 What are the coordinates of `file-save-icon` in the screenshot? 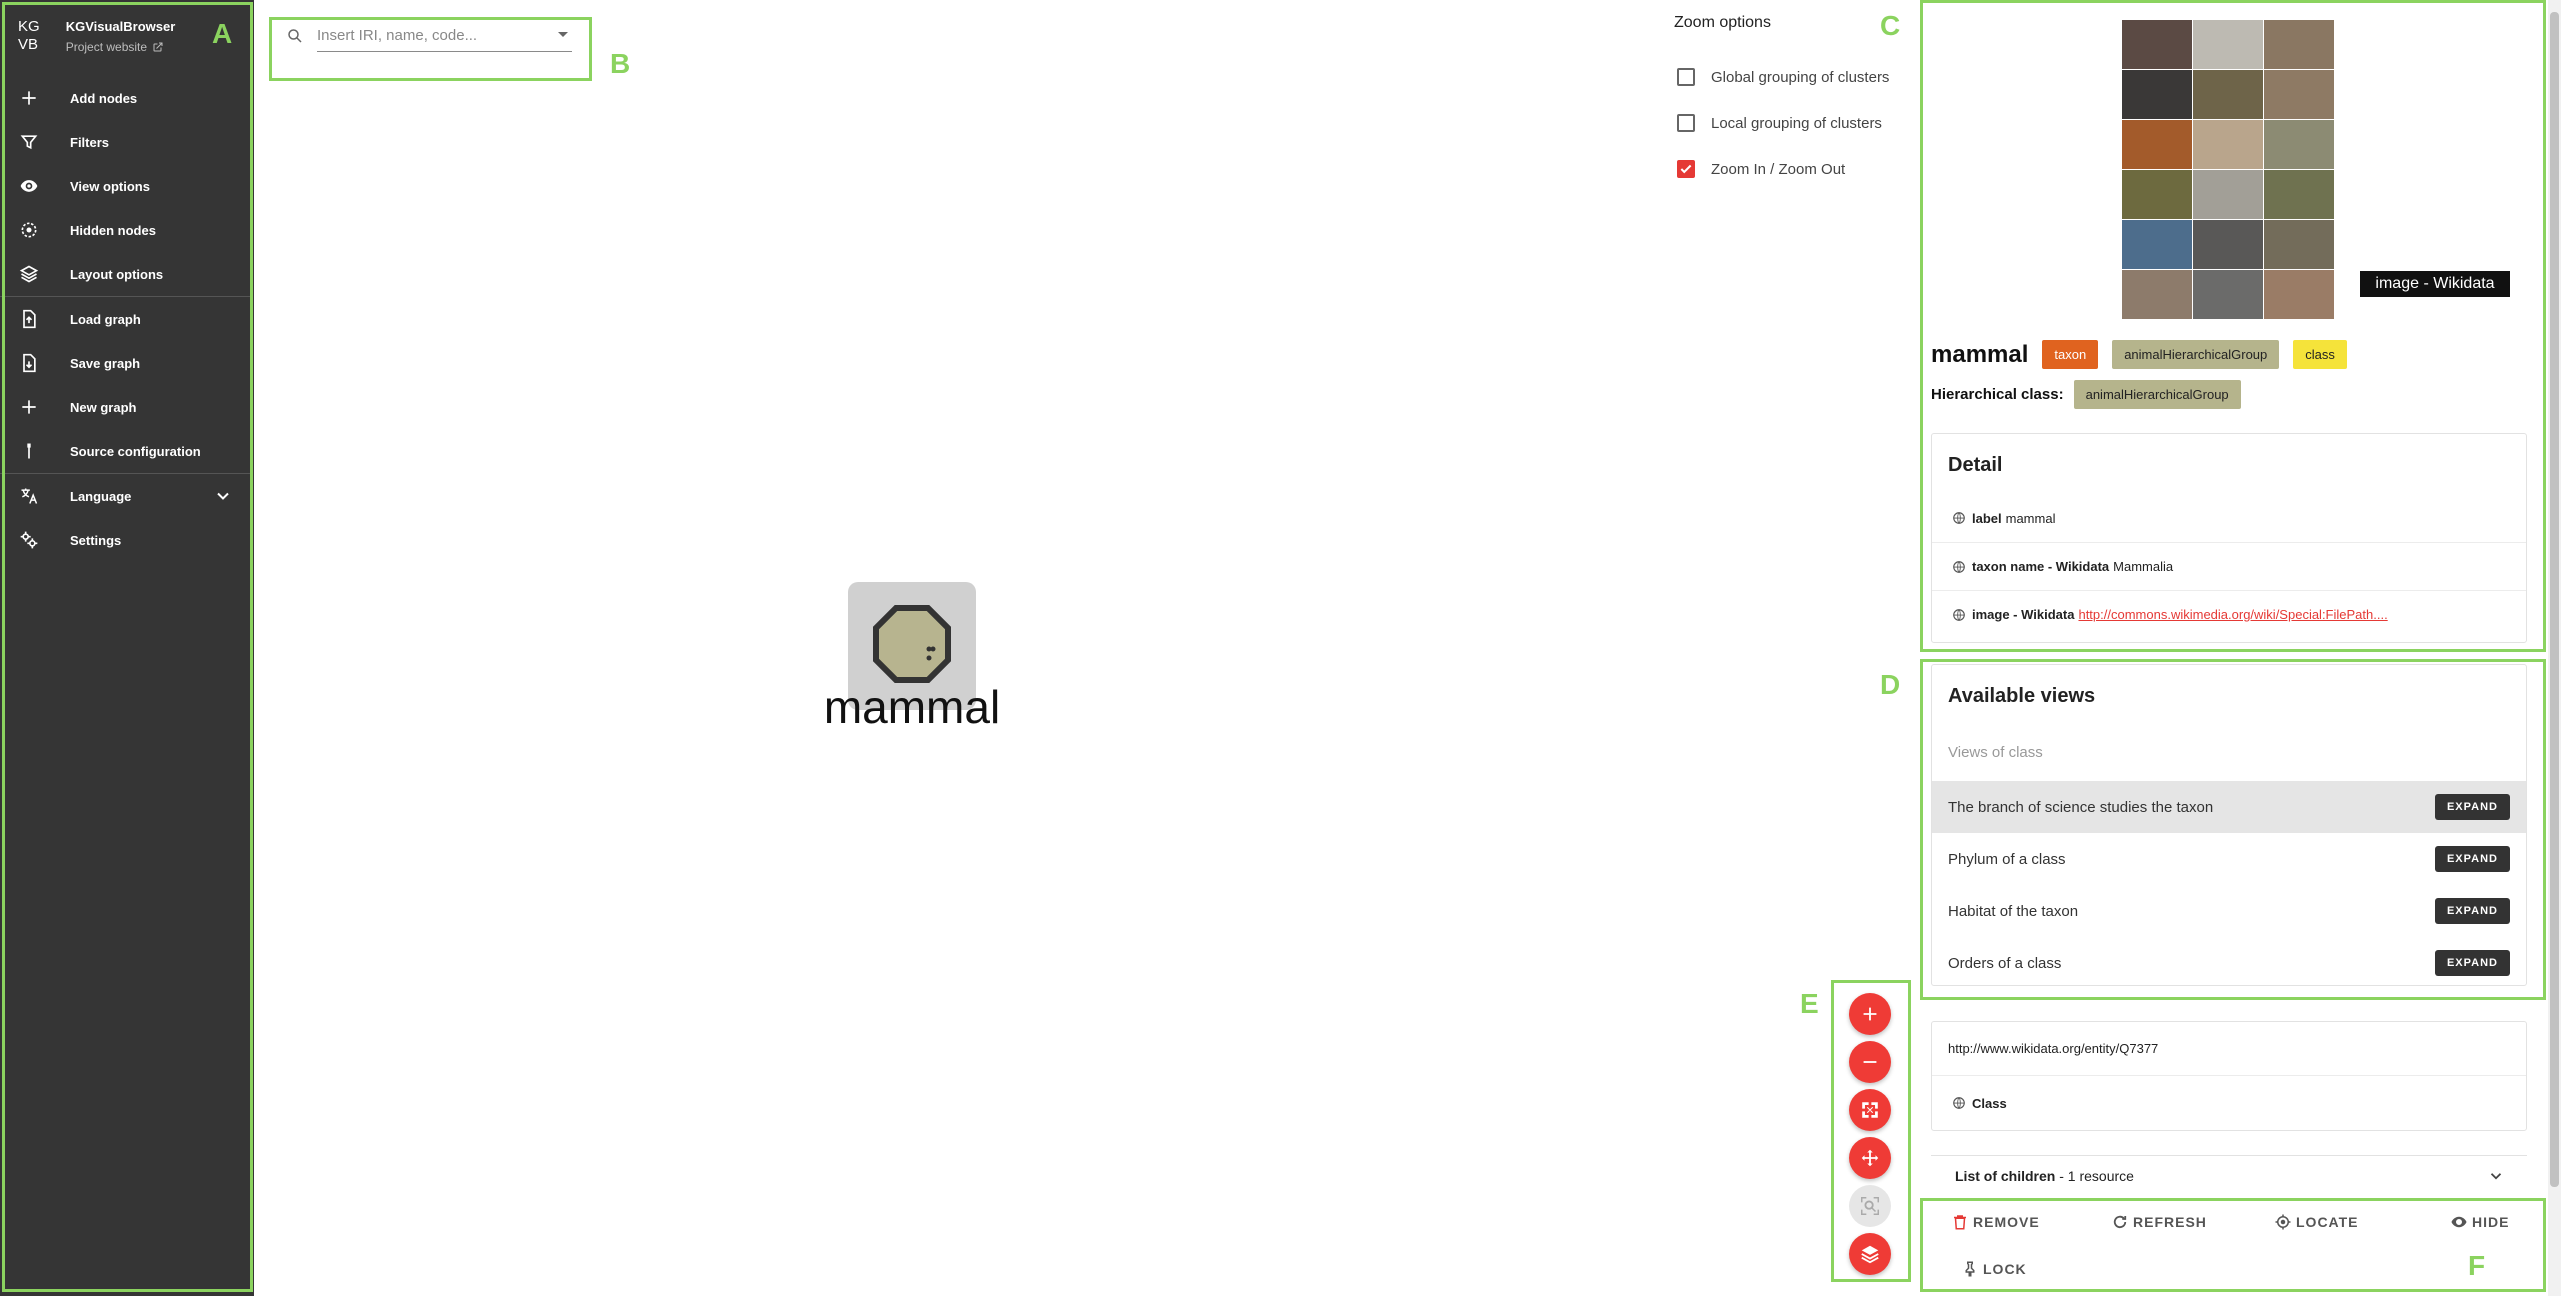 It's located at (29, 363).